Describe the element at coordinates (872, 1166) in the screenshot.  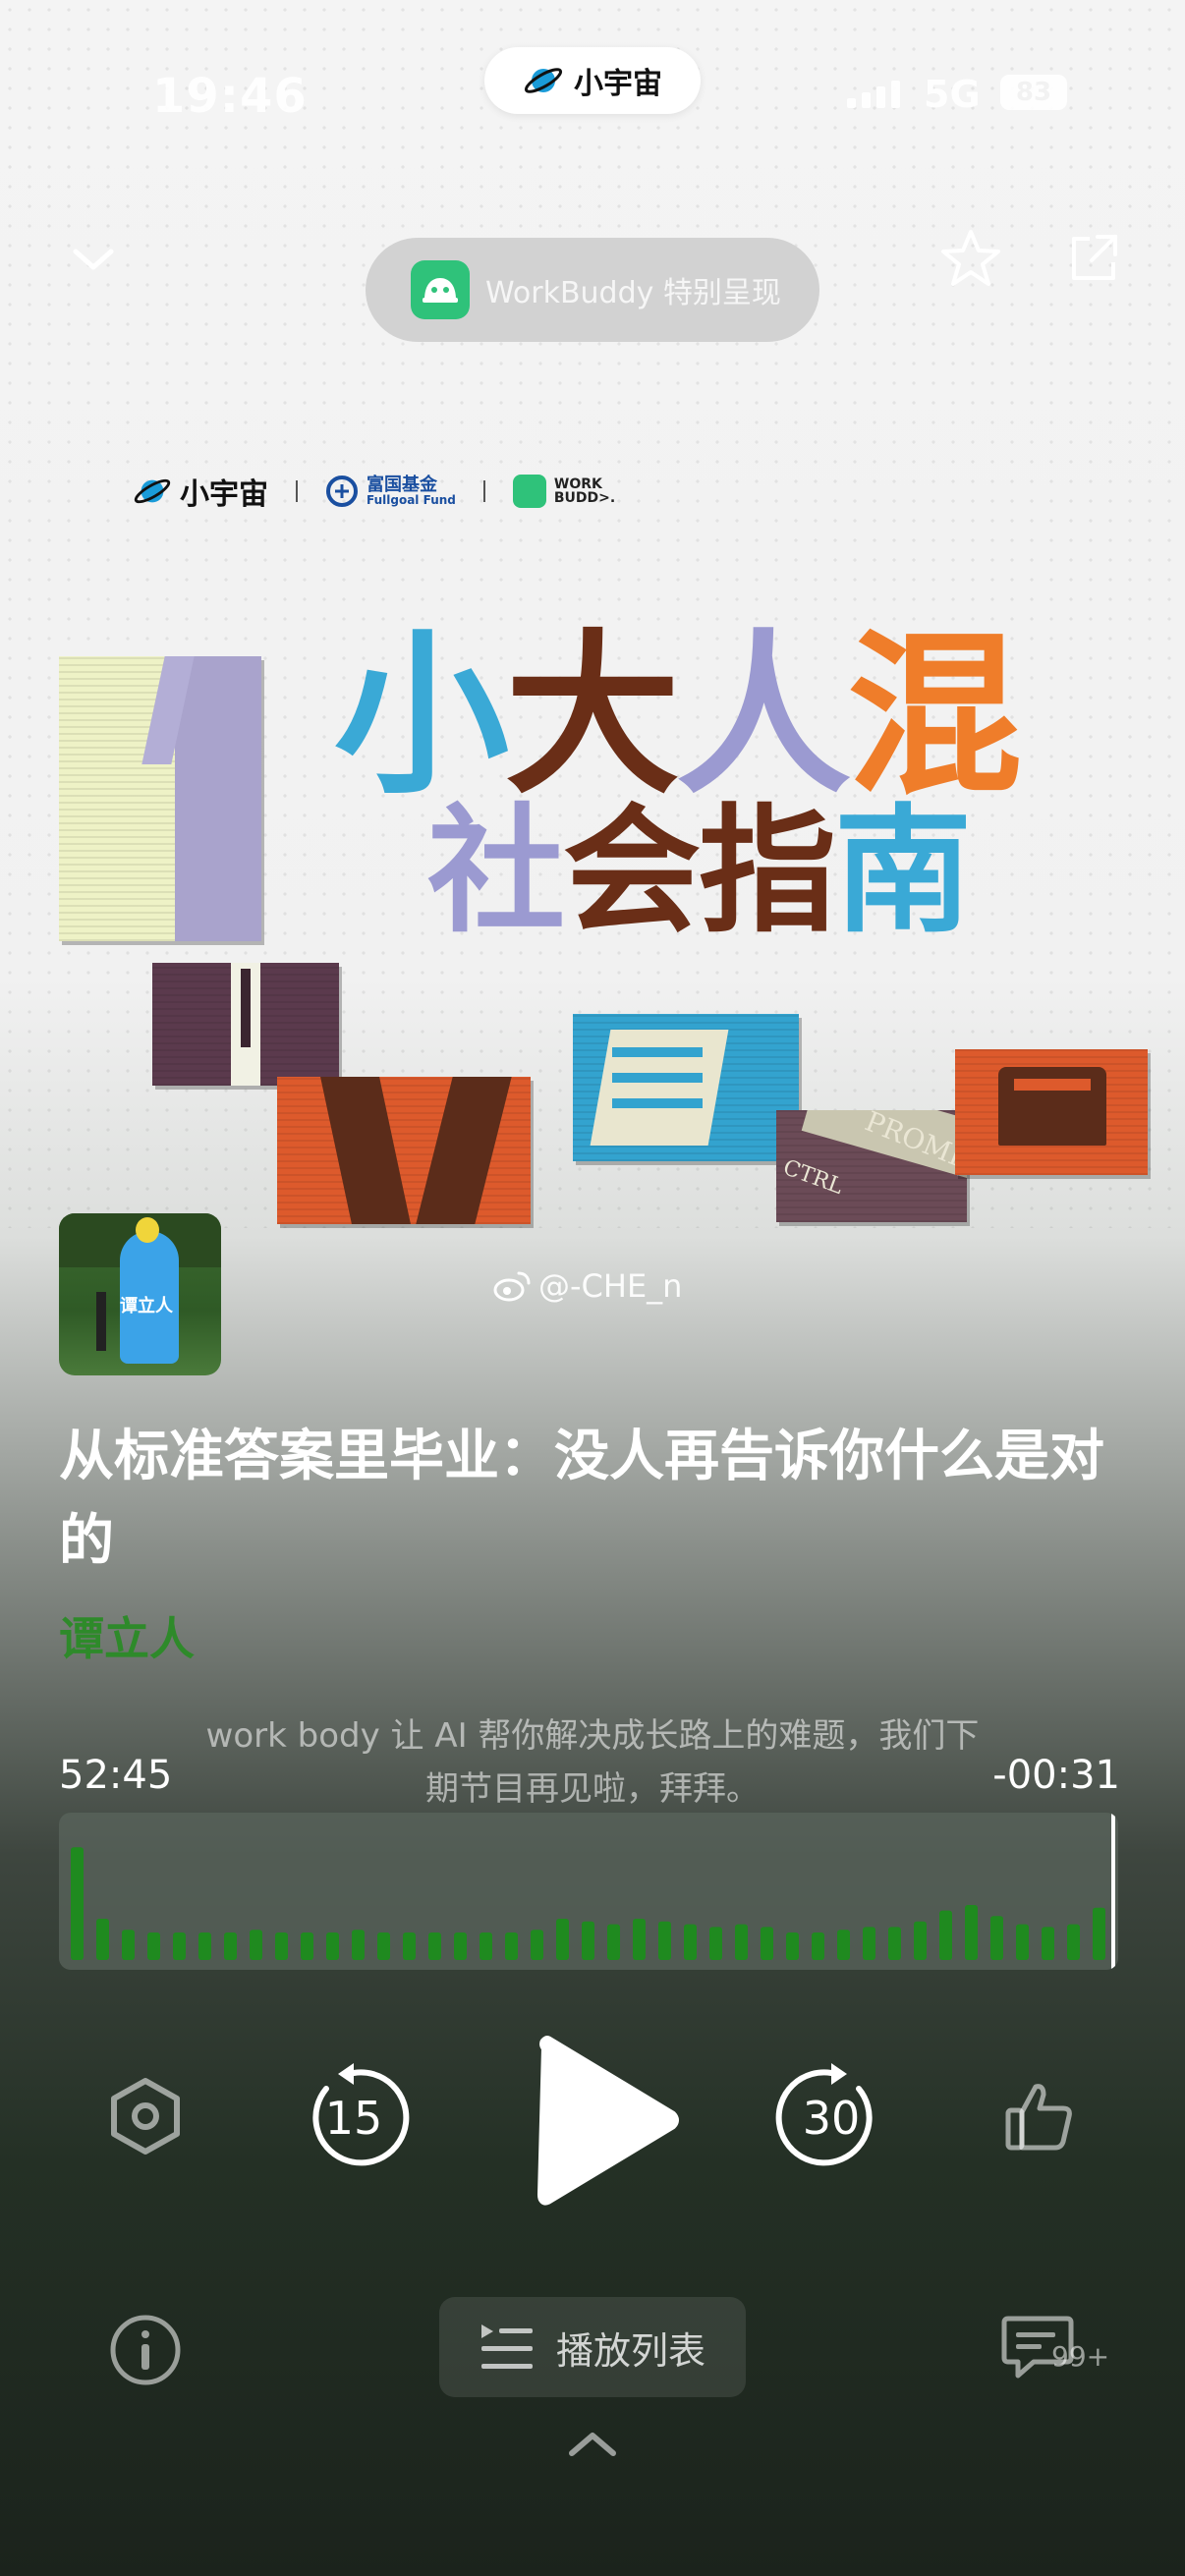
I see `collage-tile-prompt: PROMP CTRL` at that location.